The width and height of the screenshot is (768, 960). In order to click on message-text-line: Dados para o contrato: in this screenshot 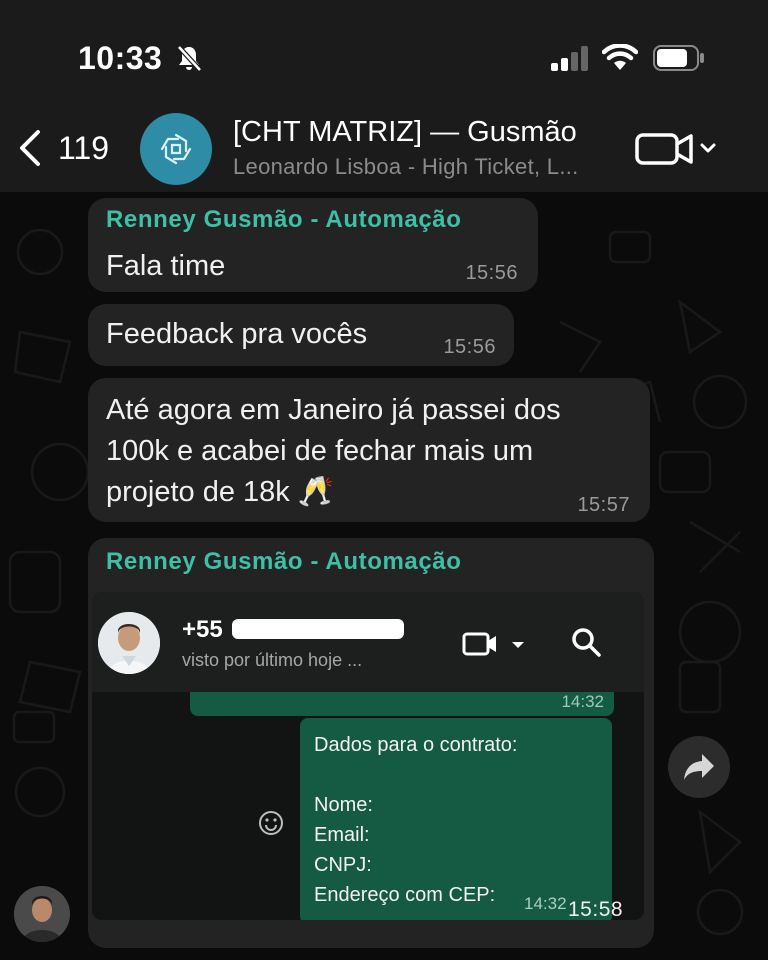, I will do `click(416, 745)`.